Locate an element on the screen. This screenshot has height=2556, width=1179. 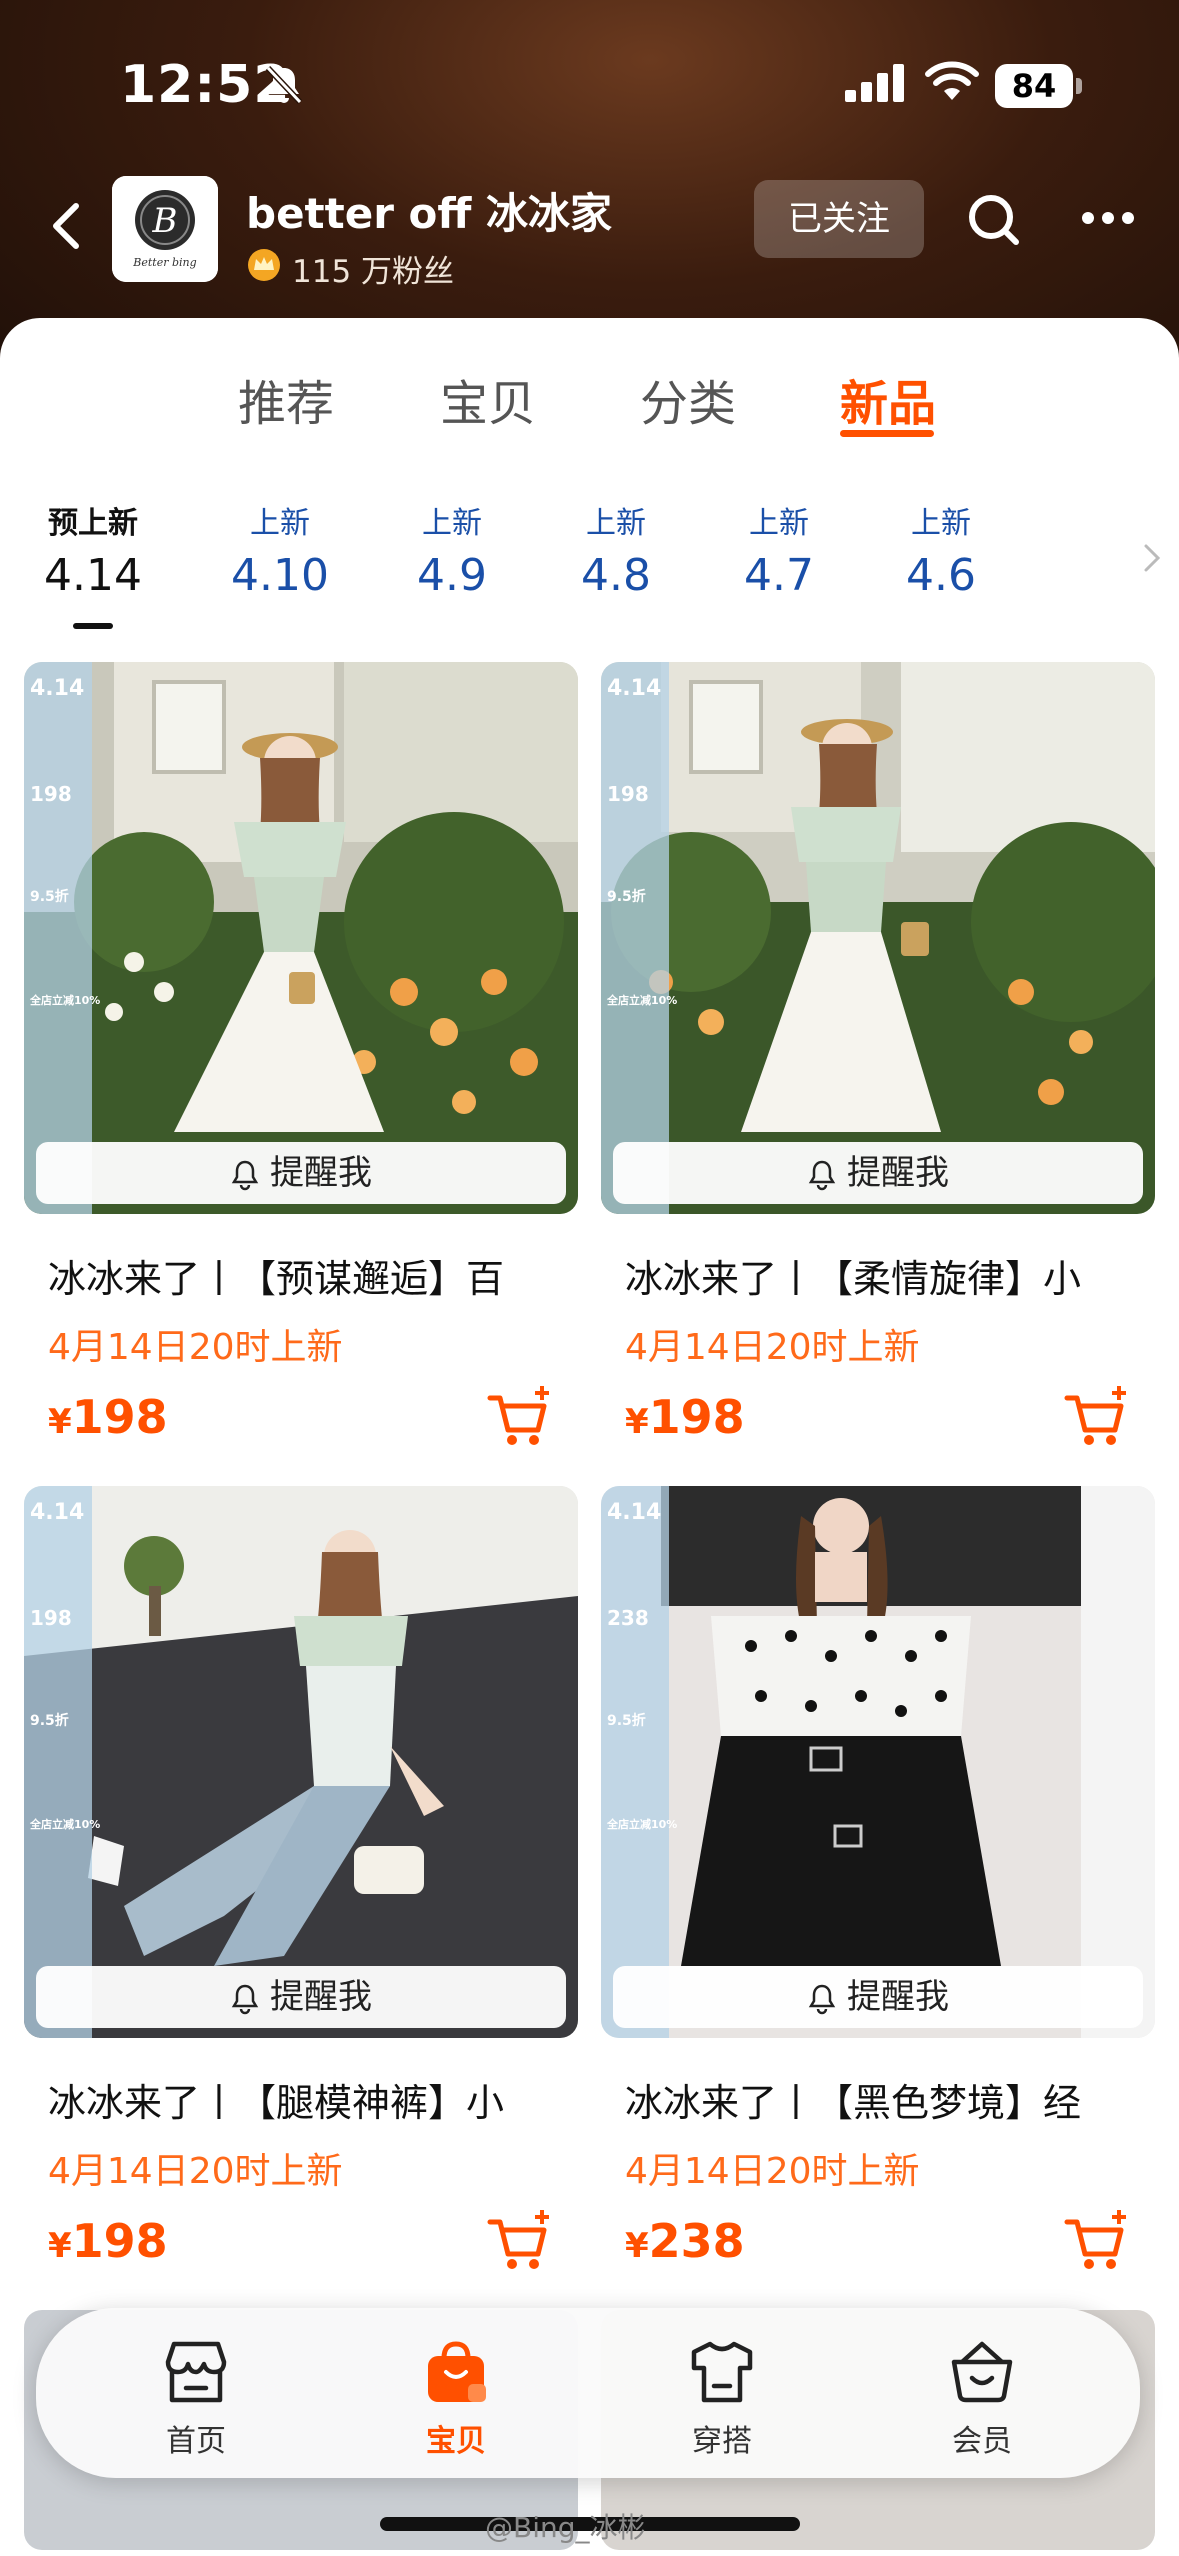
nav-home: 首页 is located at coordinates (196, 2399).